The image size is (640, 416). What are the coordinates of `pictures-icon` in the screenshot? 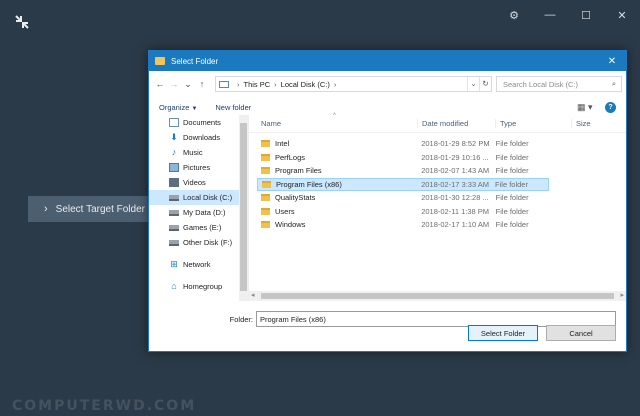 It's located at (174, 167).